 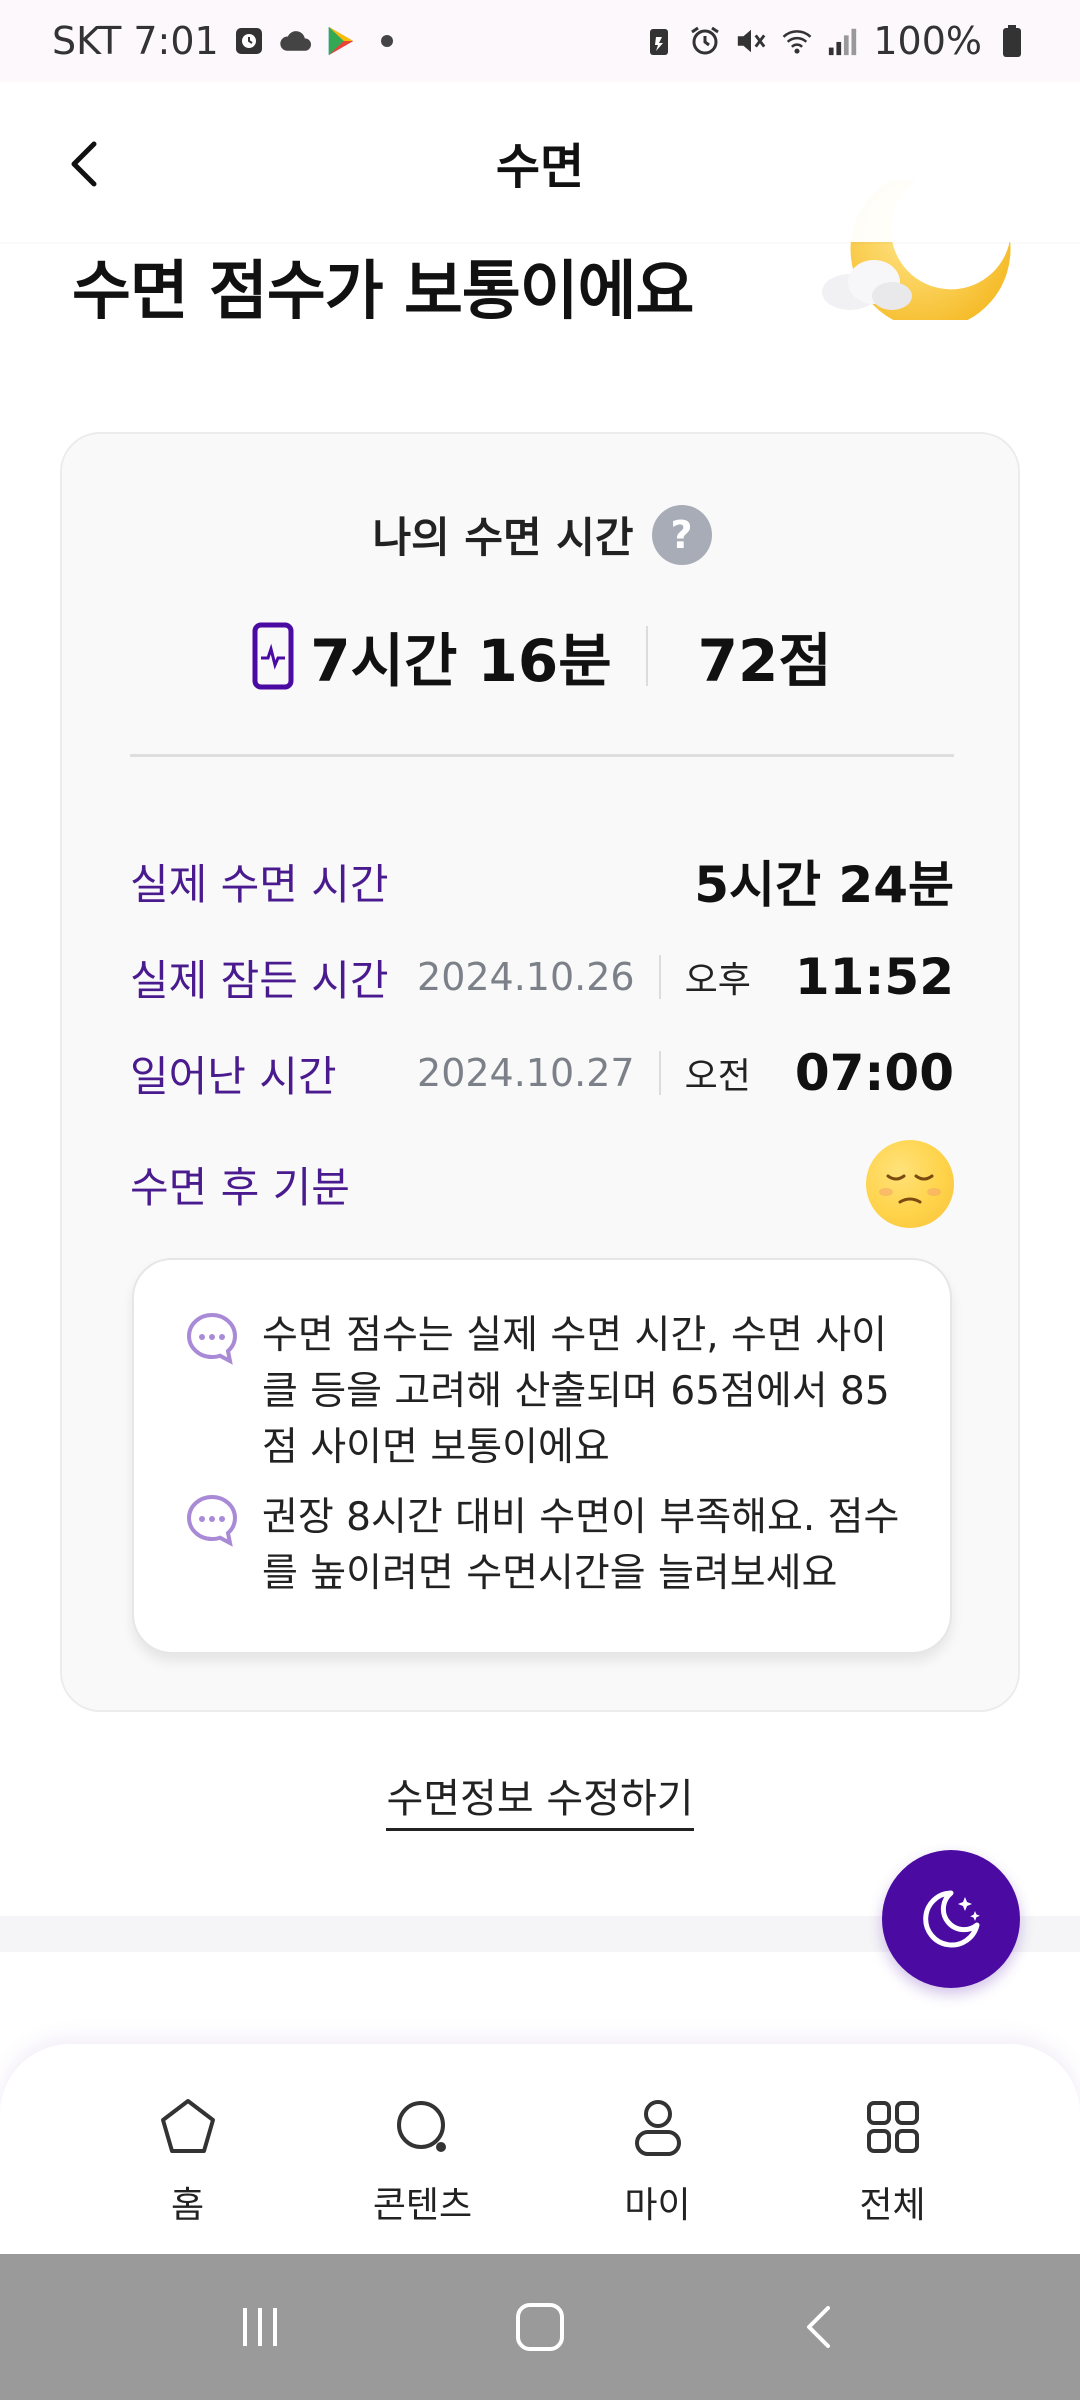 What do you see at coordinates (540, 41) in the screenshot?
I see `status-bar: SKT 7:01 100%` at bounding box center [540, 41].